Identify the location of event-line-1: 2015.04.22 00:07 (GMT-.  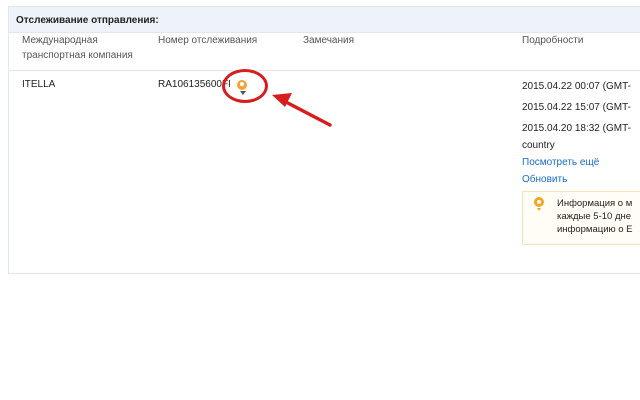
(576, 86).